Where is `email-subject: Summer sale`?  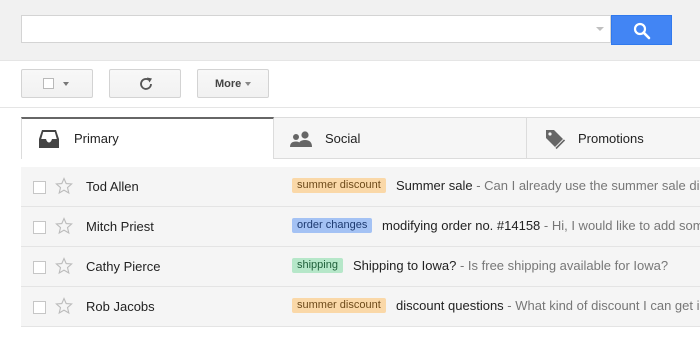
email-subject: Summer sale is located at coordinates (434, 185).